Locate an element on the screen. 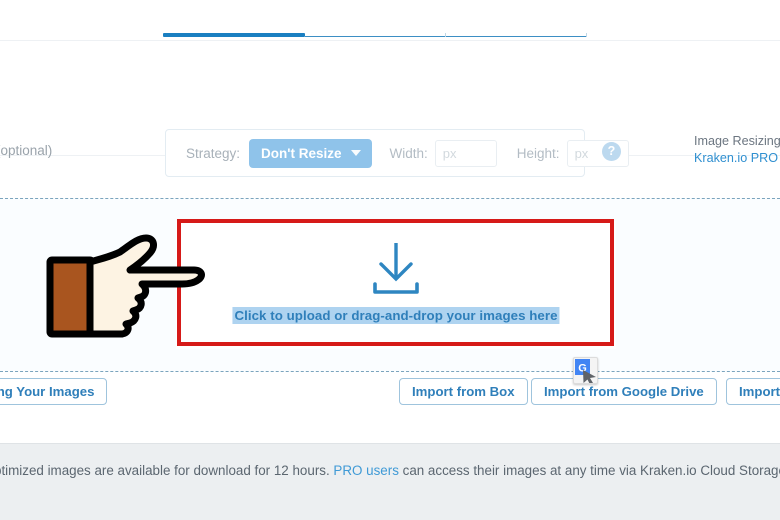  pro-resizing-note: Image Resizing i Kraken.io PRO is located at coordinates (737, 150).